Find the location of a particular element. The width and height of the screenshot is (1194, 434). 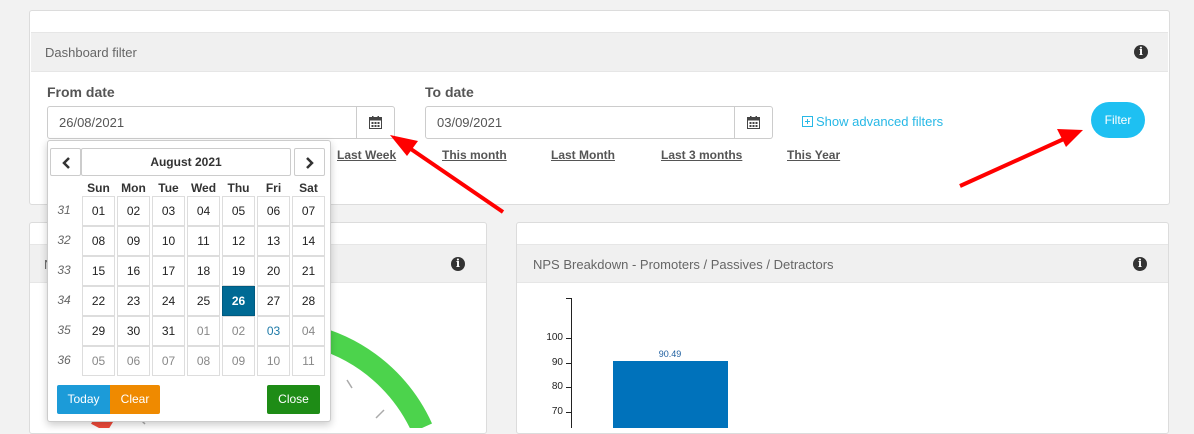

arrow-head-filter is located at coordinates (1070, 138).